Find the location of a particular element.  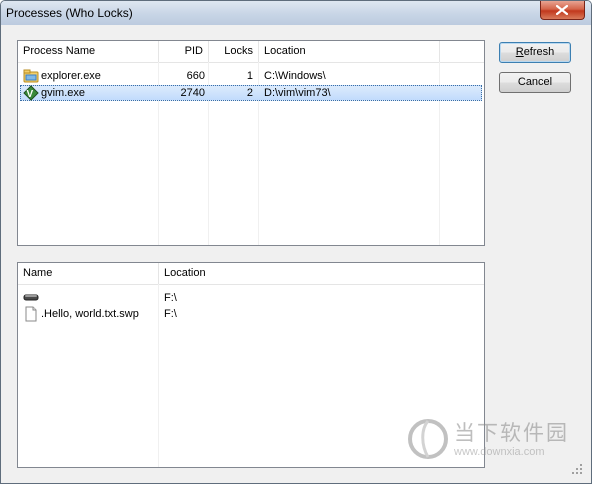

process-list-header: Process Name PID Locks Location is located at coordinates (251, 52).